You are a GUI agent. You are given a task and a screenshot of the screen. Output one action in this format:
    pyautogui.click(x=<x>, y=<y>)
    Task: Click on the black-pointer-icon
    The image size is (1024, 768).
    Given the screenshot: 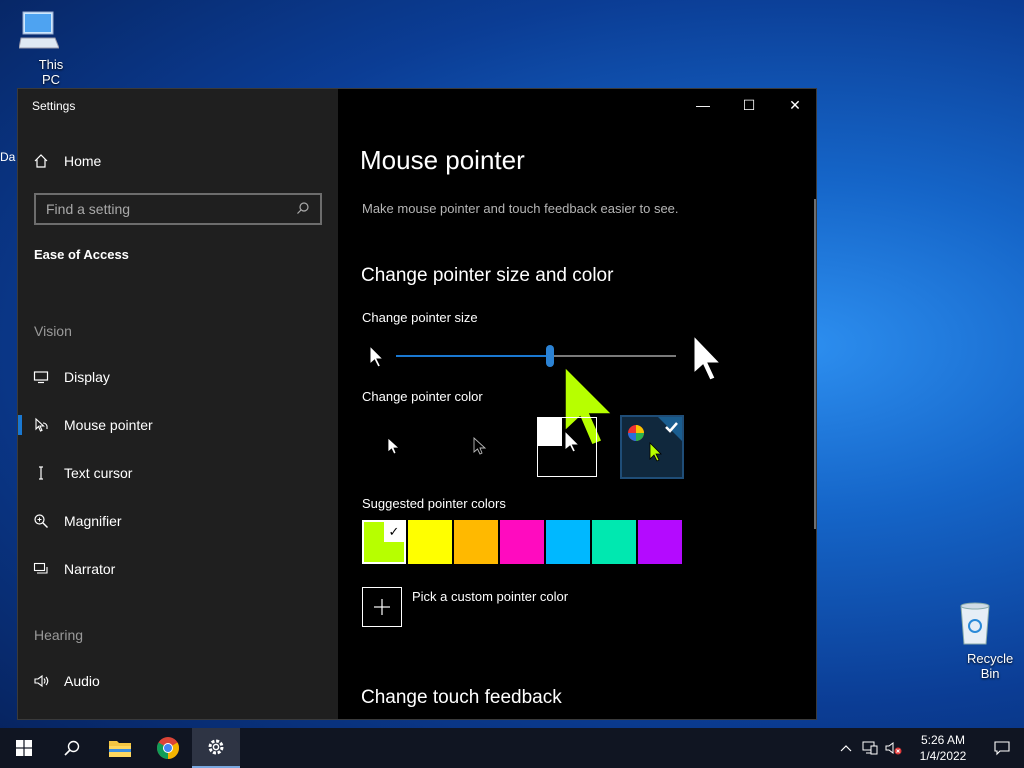 What is the action you would take?
    pyautogui.click(x=480, y=446)
    